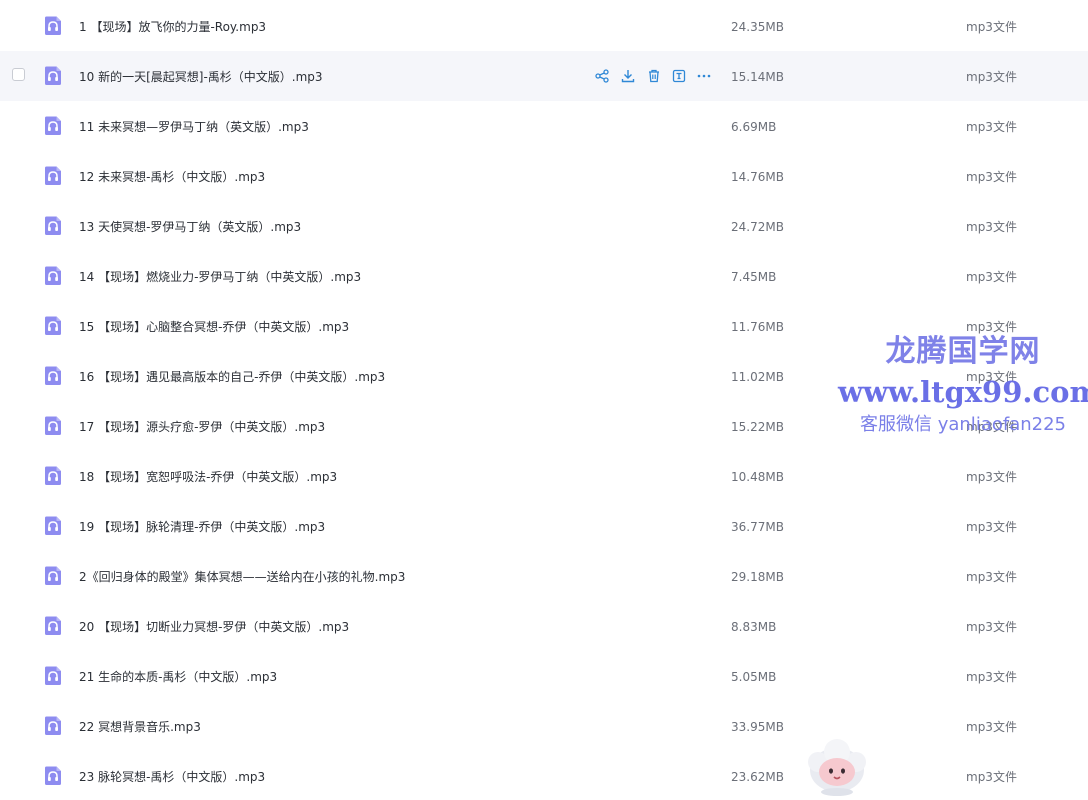 Image resolution: width=1088 pixels, height=800 pixels. I want to click on file-row: 18 【现场】宽恕呼吸法-乔伊（中英文版）.mp3 10.48MB mp3文件, so click(544, 476).